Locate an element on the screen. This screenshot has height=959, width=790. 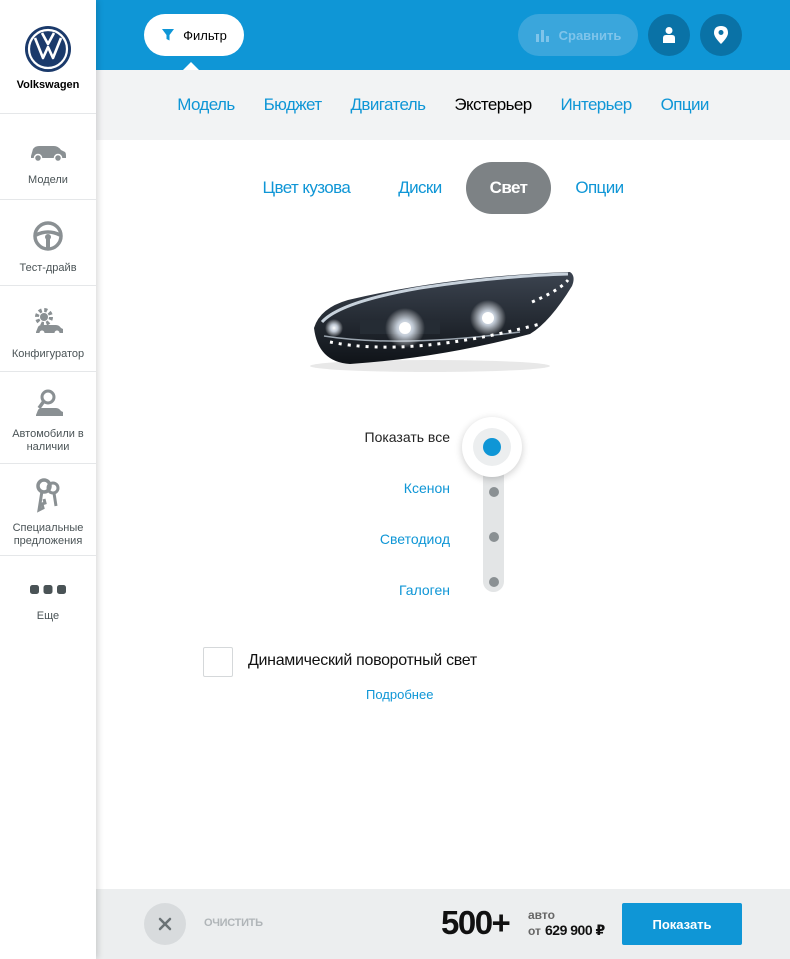
configurator-icon is located at coordinates (49, 322).